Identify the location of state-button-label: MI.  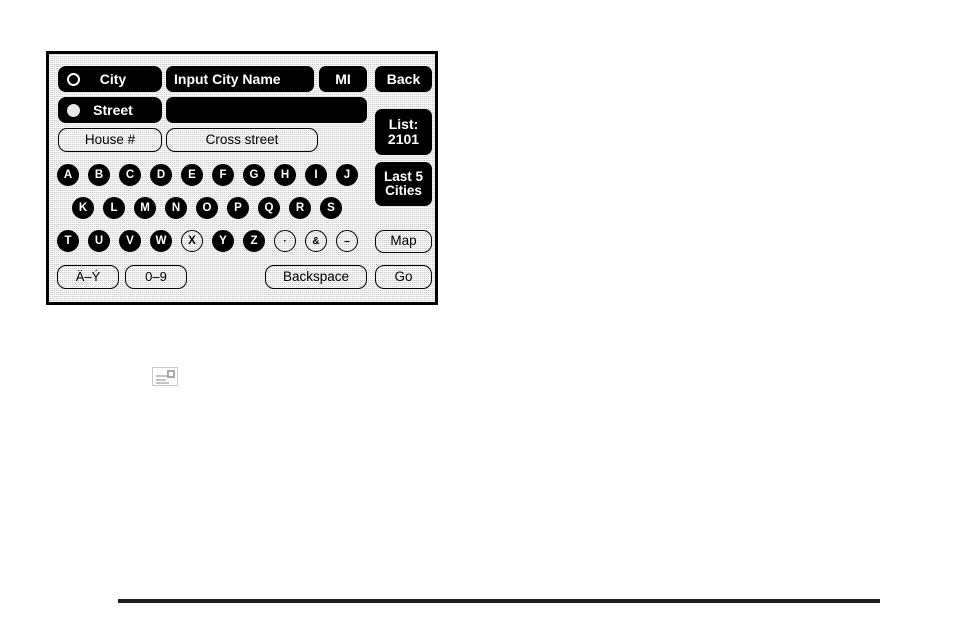
(343, 78).